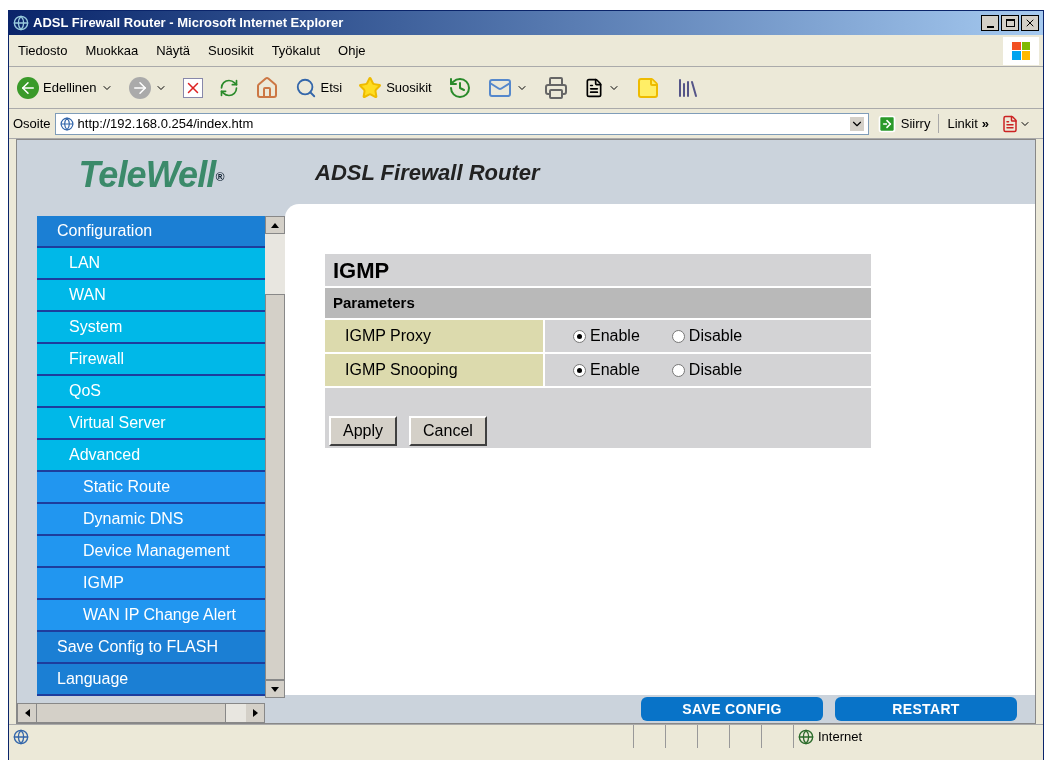  I want to click on footer-button: SAVE CONFIG, so click(732, 709).